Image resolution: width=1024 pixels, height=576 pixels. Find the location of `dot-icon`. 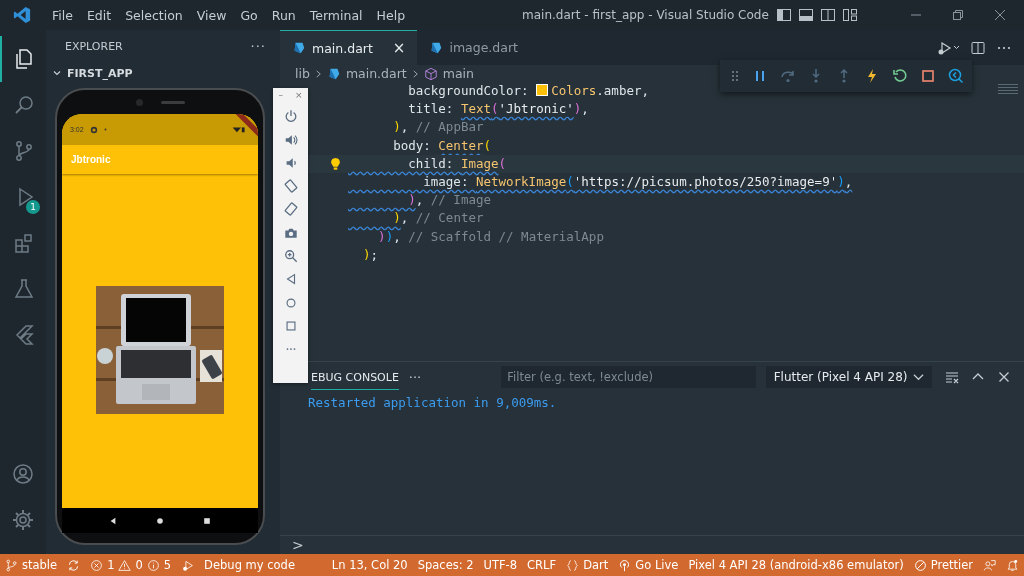

dot-icon is located at coordinates (105, 129).